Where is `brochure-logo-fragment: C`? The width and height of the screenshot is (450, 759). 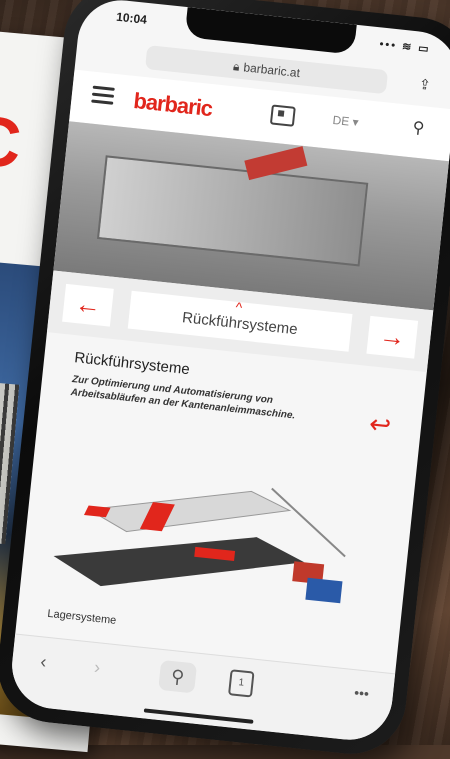
brochure-logo-fragment: C is located at coordinates (12, 141).